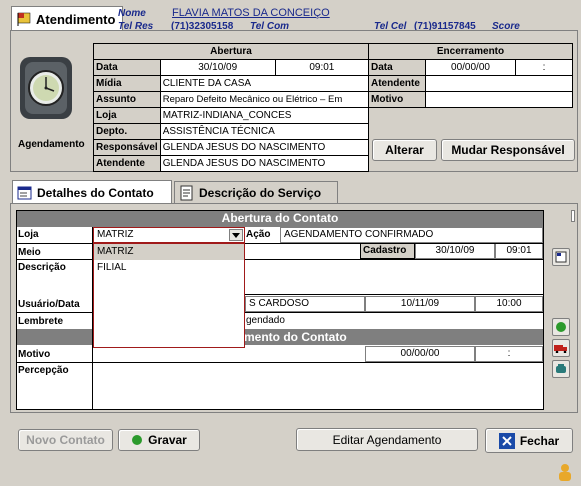  Describe the element at coordinates (322, 67) in the screenshot. I see `abertura-time-value: 09:01` at that location.